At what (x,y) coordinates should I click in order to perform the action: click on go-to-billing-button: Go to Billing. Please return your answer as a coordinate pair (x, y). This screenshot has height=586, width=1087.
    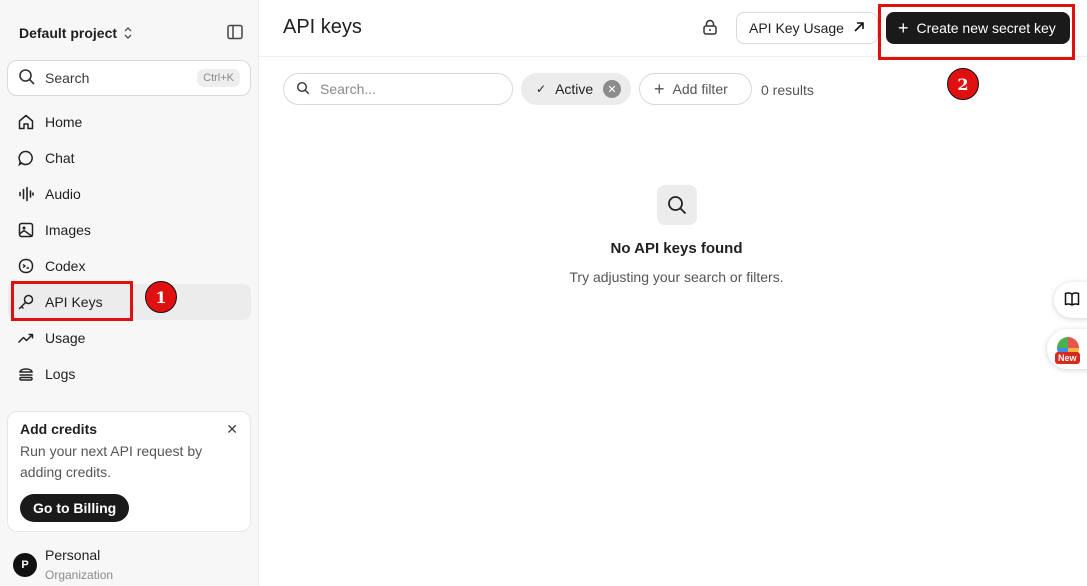
    Looking at the image, I should click on (75, 508).